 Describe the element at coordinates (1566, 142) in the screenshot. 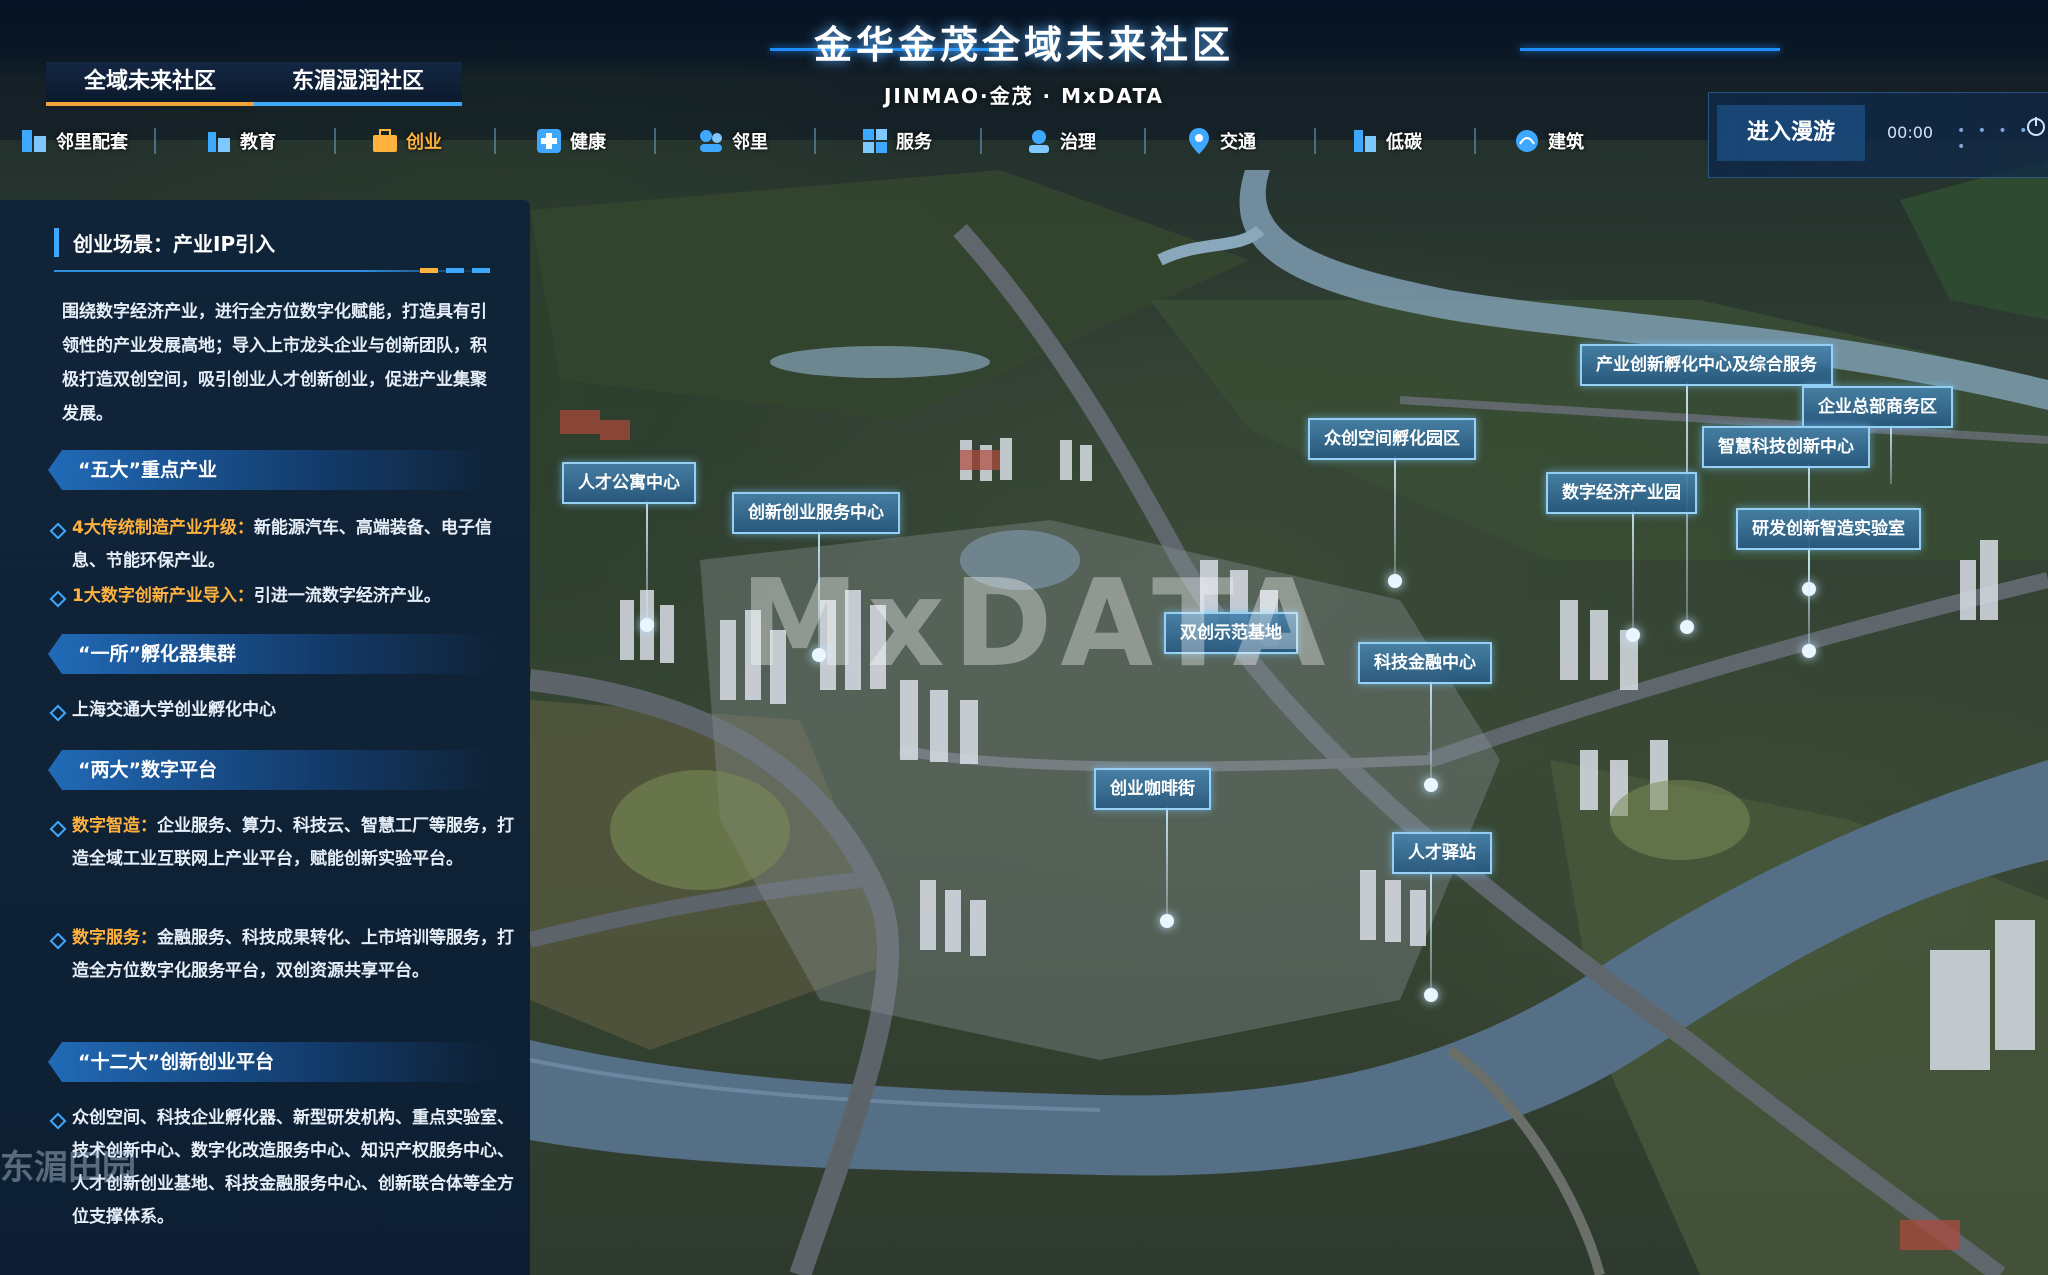

I see `nav-label: 建筑` at that location.